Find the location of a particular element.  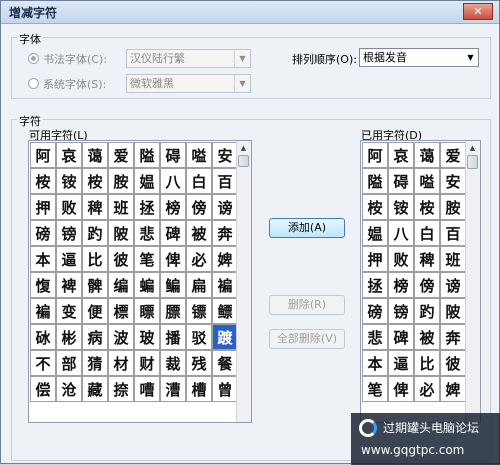

used-char-cell: 趵 is located at coordinates (427, 311).